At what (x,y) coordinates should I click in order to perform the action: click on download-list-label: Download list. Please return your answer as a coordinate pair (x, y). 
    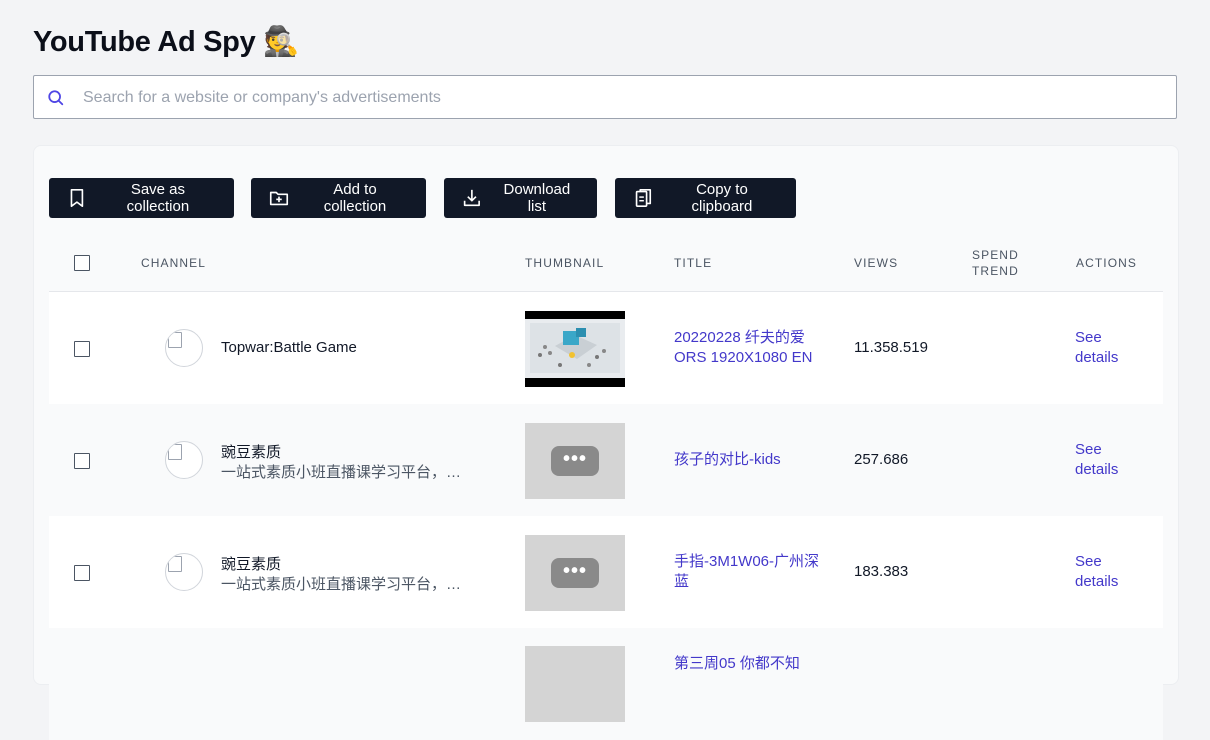
    Looking at the image, I should click on (537, 198).